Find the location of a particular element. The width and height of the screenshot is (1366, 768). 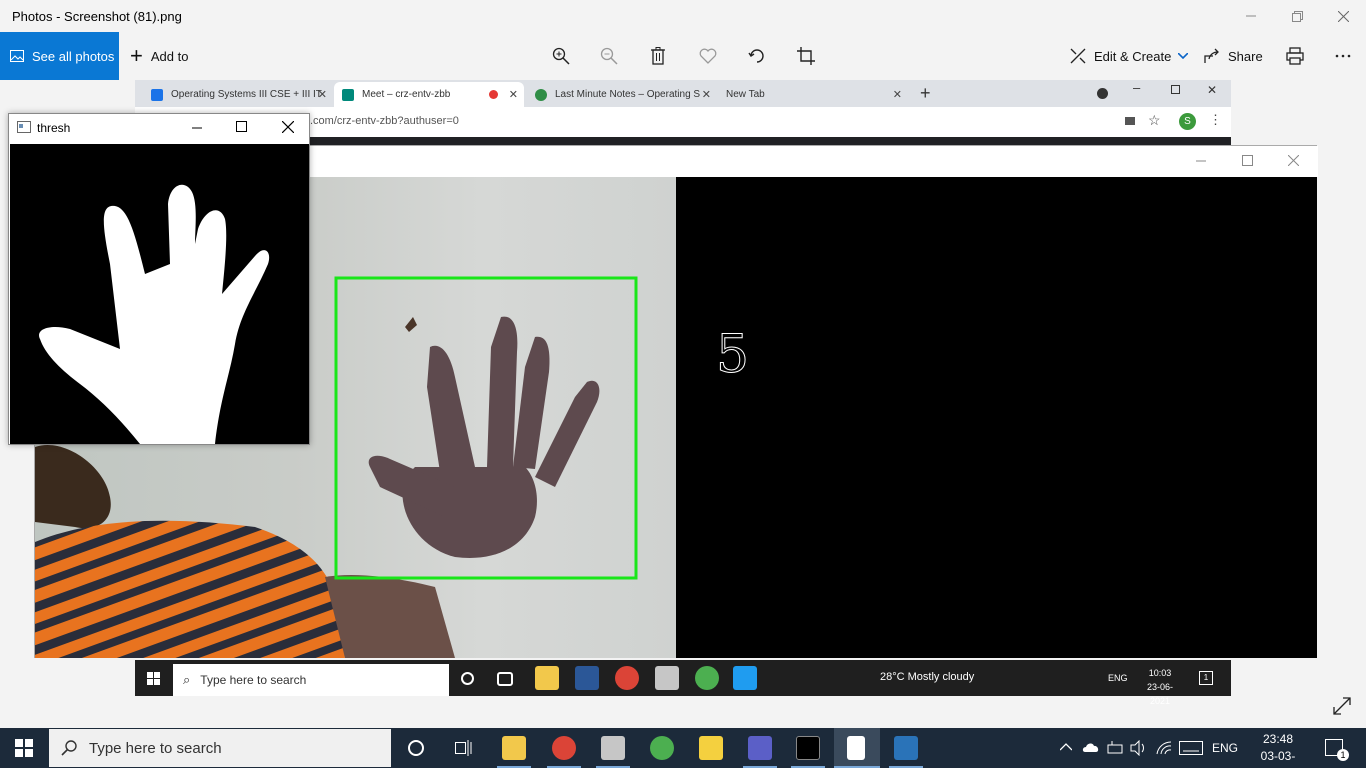

photos-title-bar: Photos - Screenshot (81).png is located at coordinates (683, 16).